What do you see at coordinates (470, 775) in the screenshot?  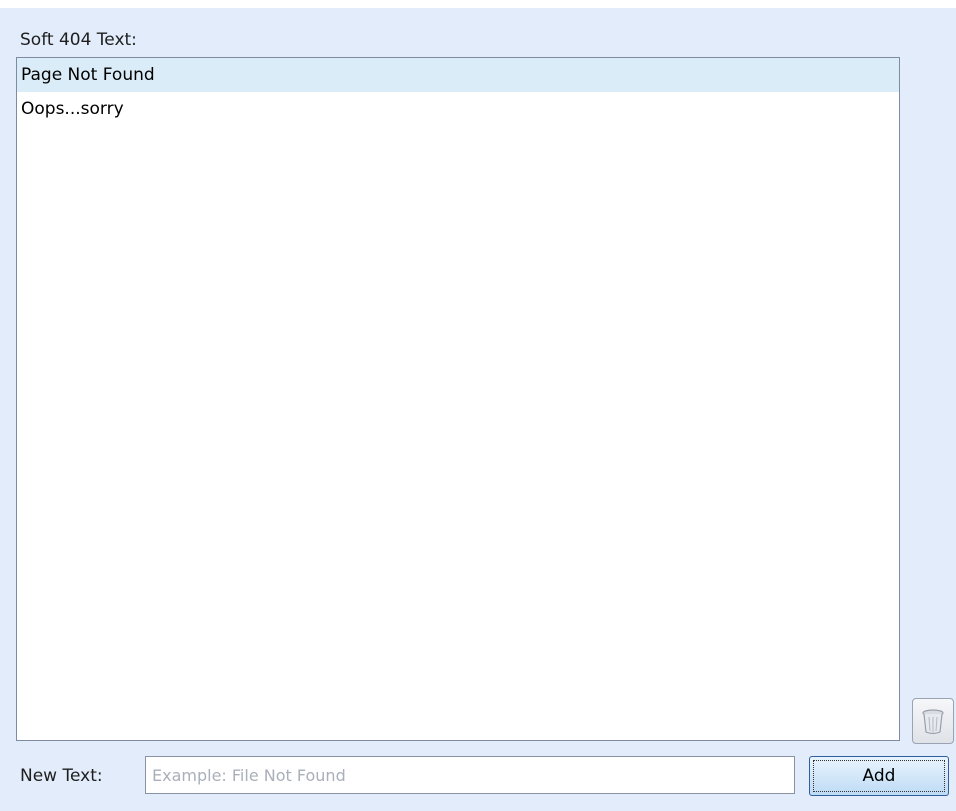 I see `new-text-input` at bounding box center [470, 775].